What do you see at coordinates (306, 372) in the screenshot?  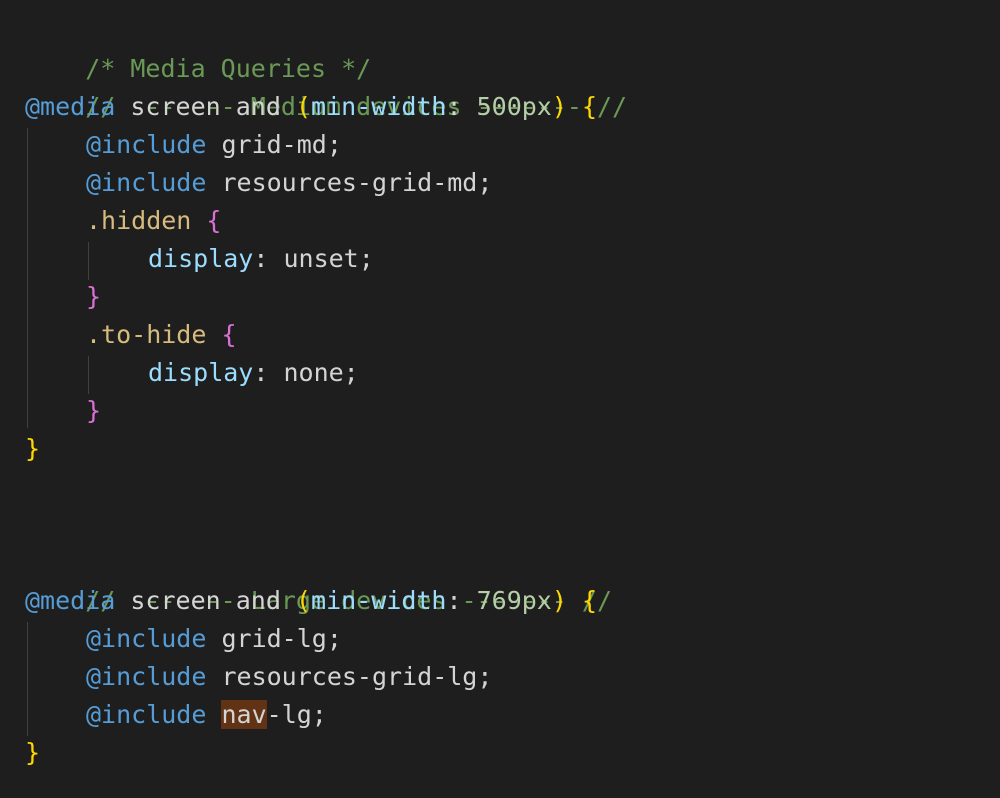 I see `value-token: : none;` at bounding box center [306, 372].